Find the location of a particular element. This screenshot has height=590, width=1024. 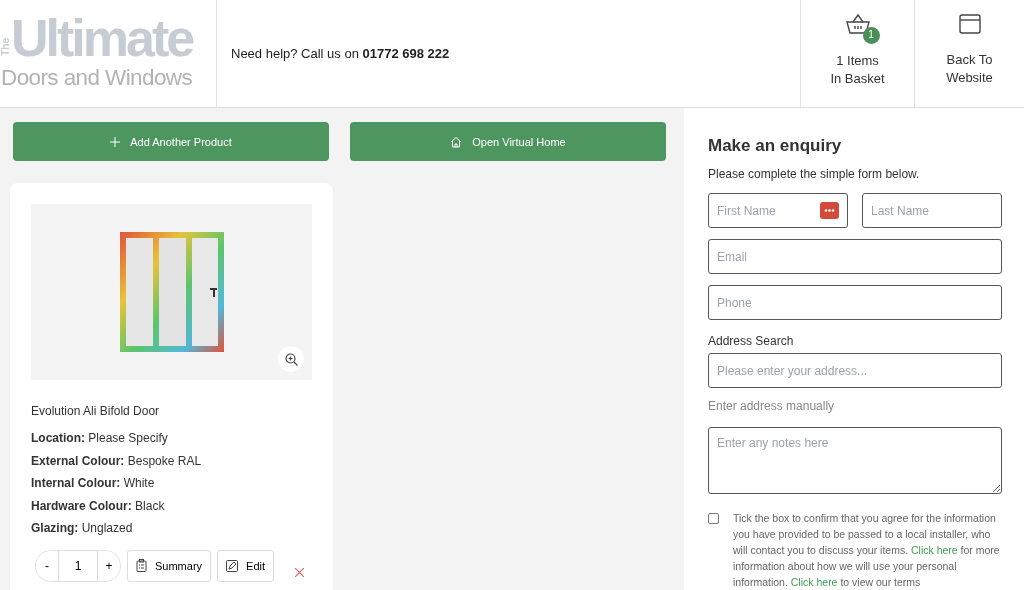

summary-button: Summary is located at coordinates (169, 565).